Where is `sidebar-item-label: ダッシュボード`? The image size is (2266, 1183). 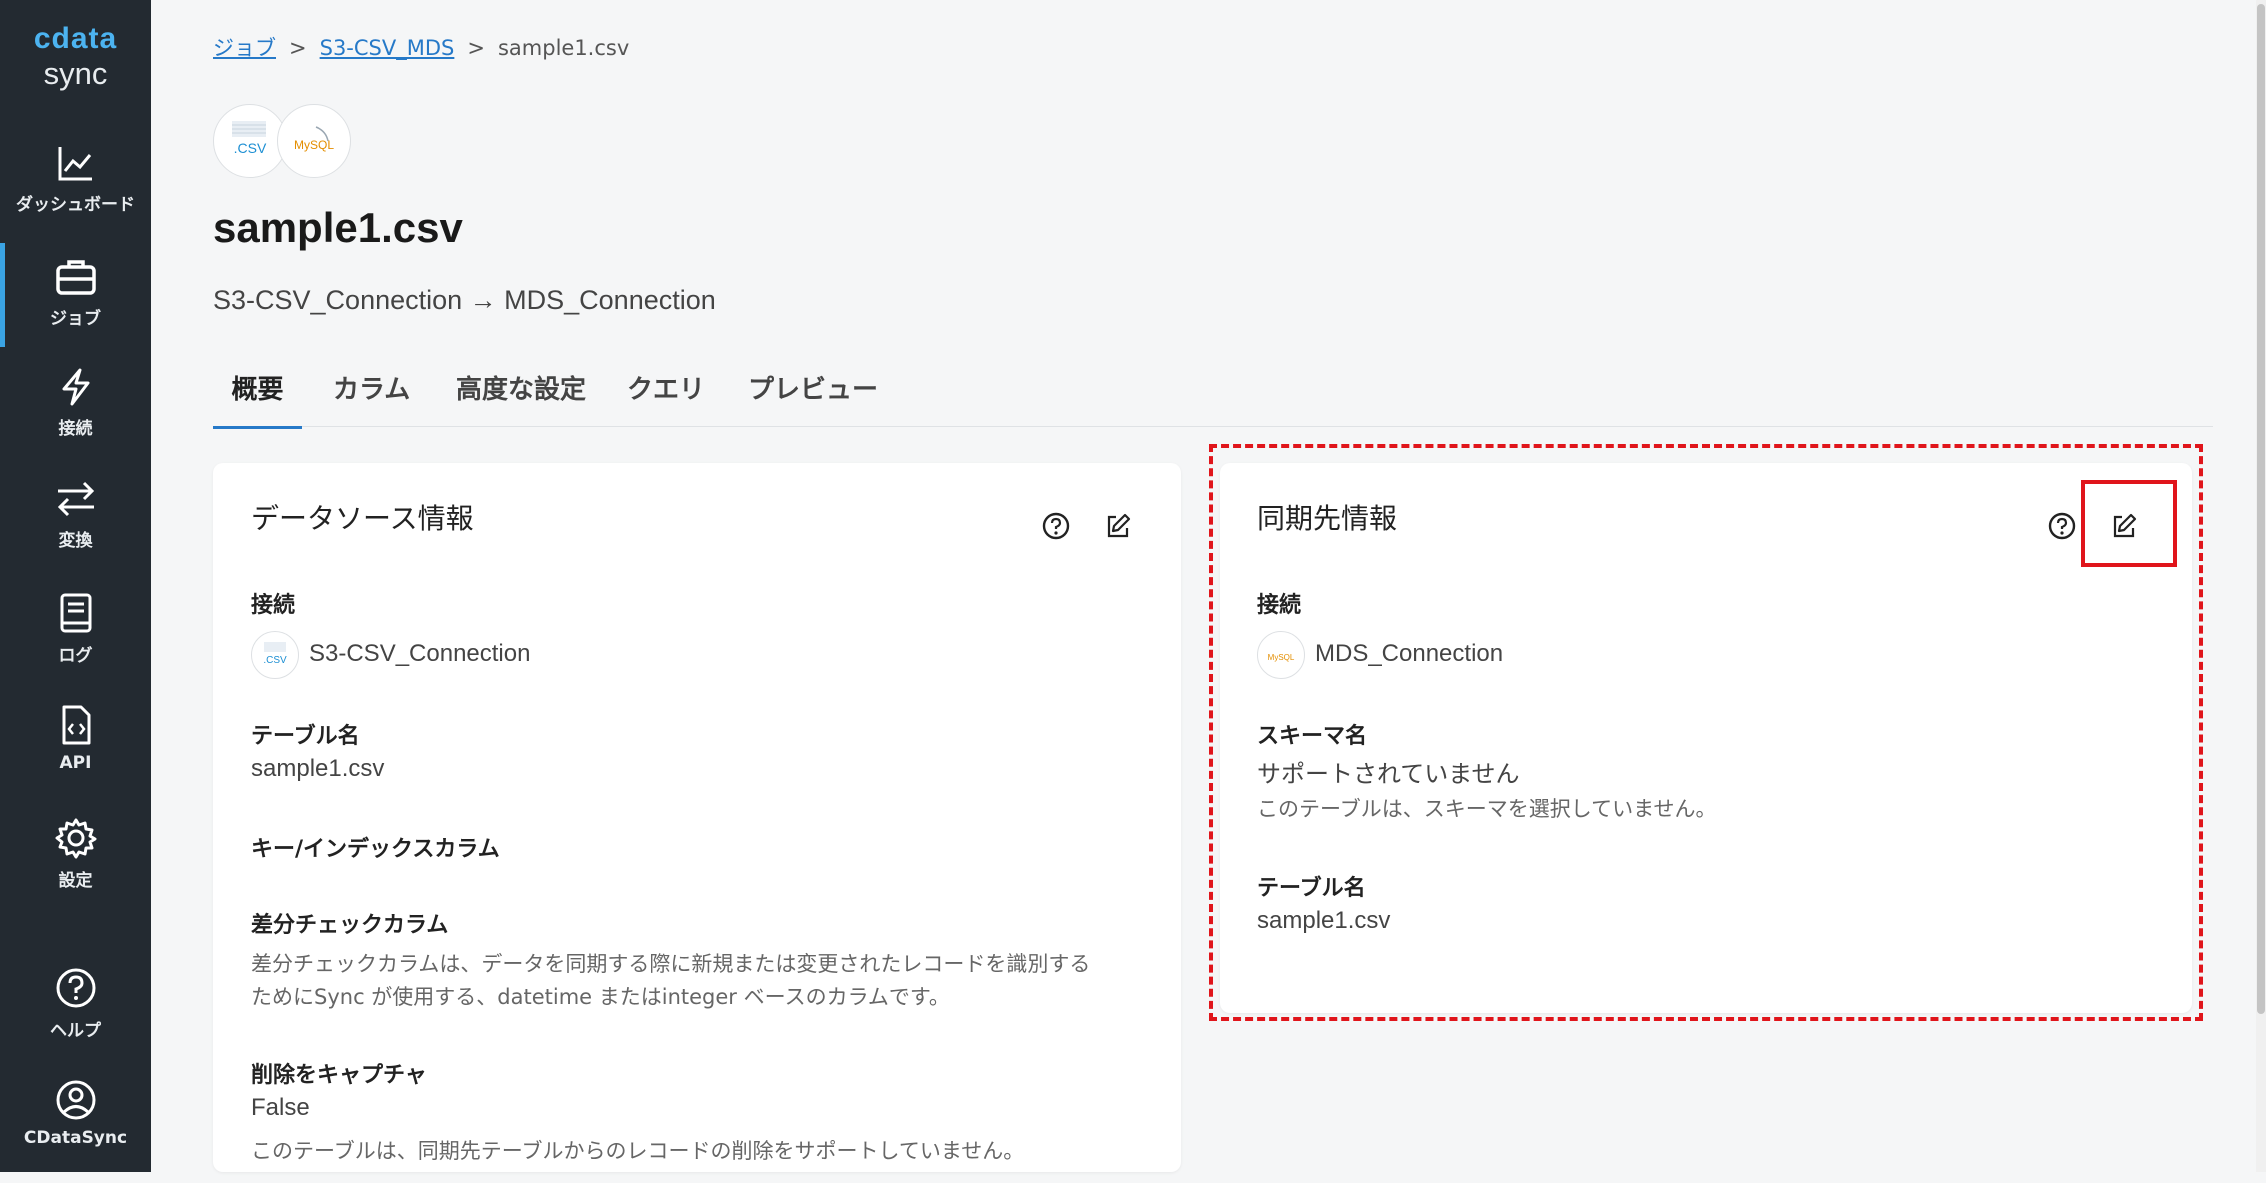
sidebar-item-label: ダッシュボード is located at coordinates (75, 205).